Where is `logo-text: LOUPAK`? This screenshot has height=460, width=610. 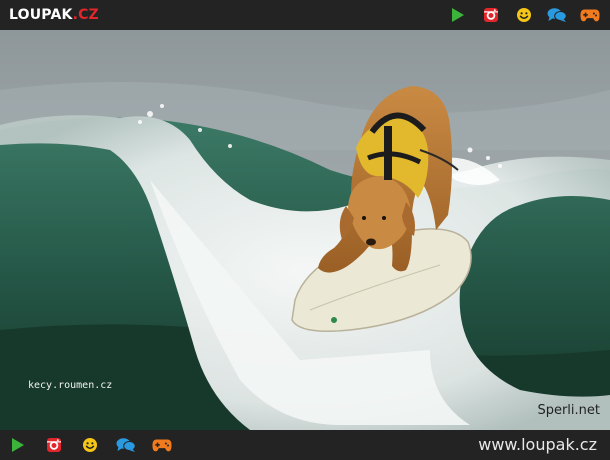 logo-text: LOUPAK is located at coordinates (41, 15).